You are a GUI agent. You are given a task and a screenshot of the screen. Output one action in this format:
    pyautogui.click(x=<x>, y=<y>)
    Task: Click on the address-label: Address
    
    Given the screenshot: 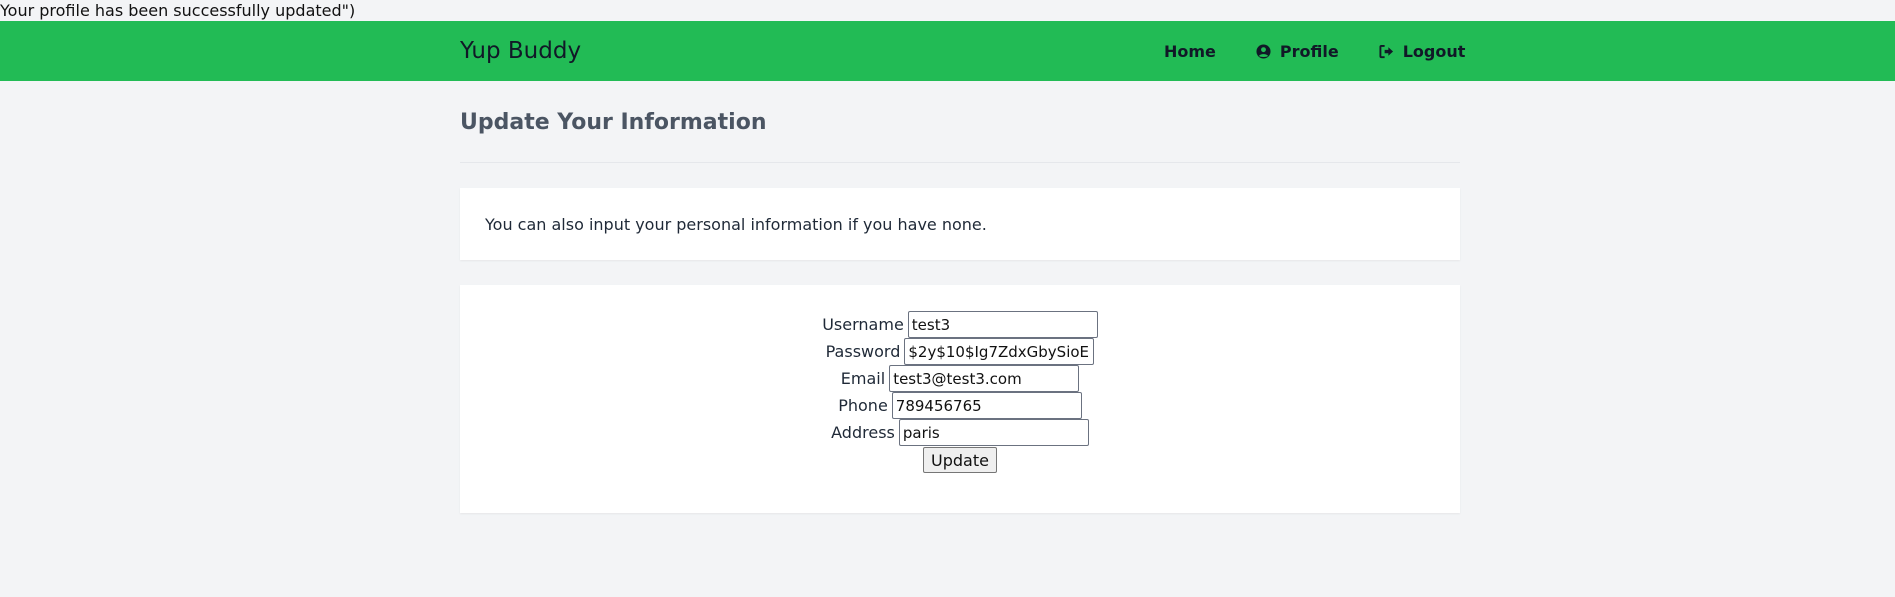 What is the action you would take?
    pyautogui.click(x=863, y=432)
    